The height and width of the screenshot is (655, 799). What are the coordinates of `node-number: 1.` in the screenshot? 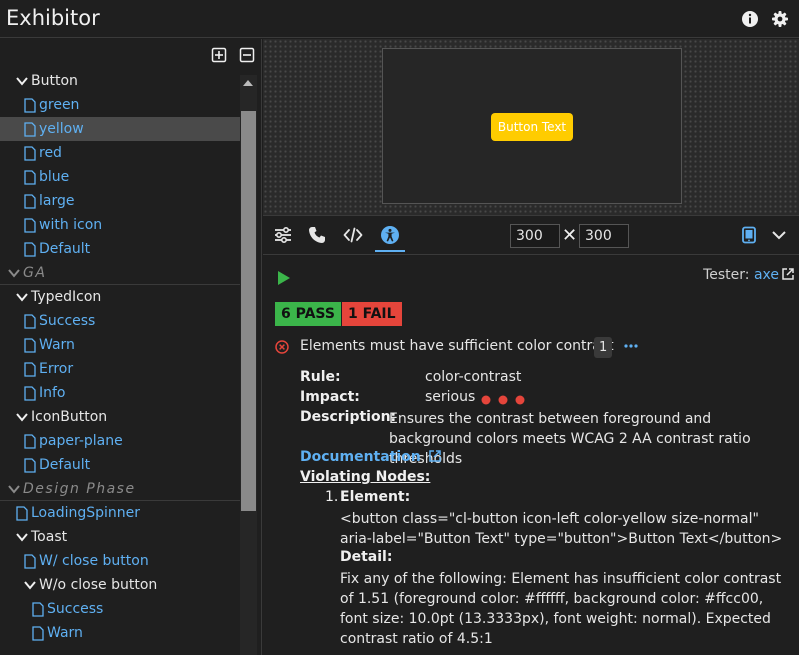 It's located at (332, 497).